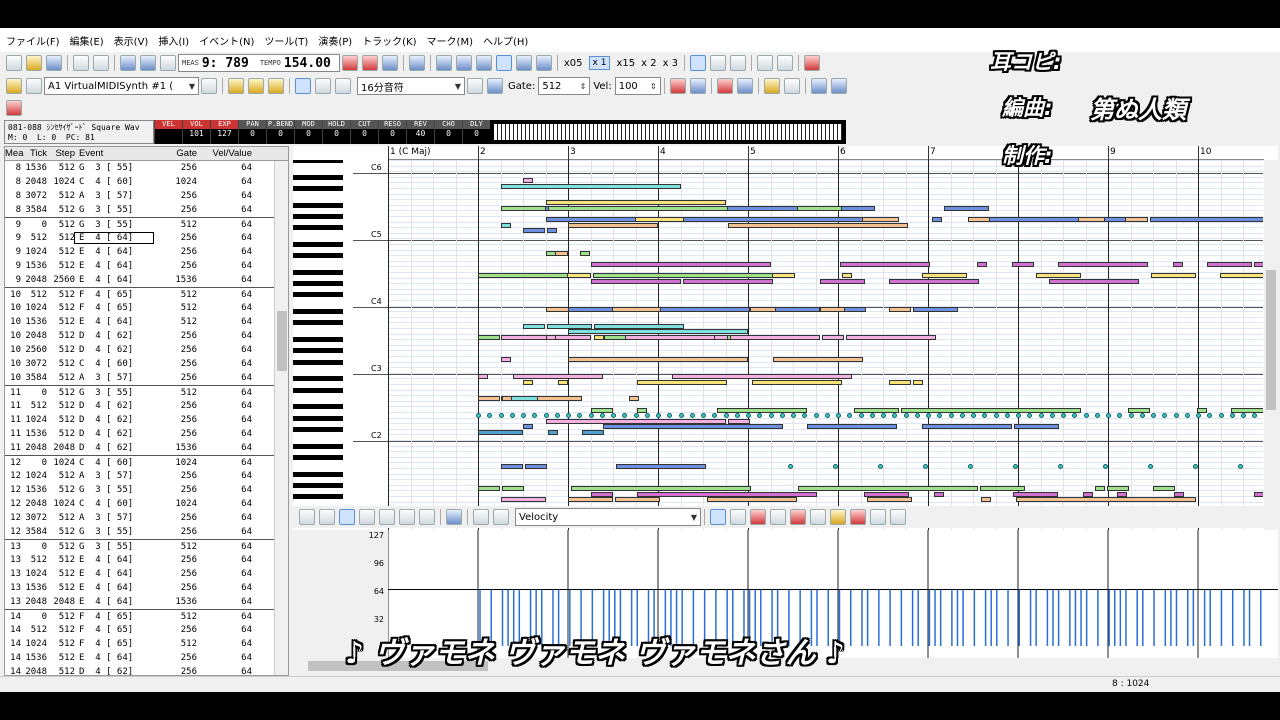  What do you see at coordinates (146, 364) in the screenshot?
I see `table-row: 10 3072 512 C 4 [ 60] 256 64` at bounding box center [146, 364].